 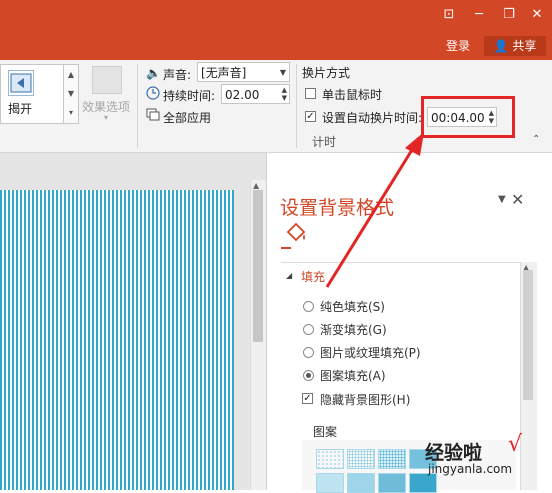 What do you see at coordinates (515, 444) in the screenshot?
I see `watermark-check: √` at bounding box center [515, 444].